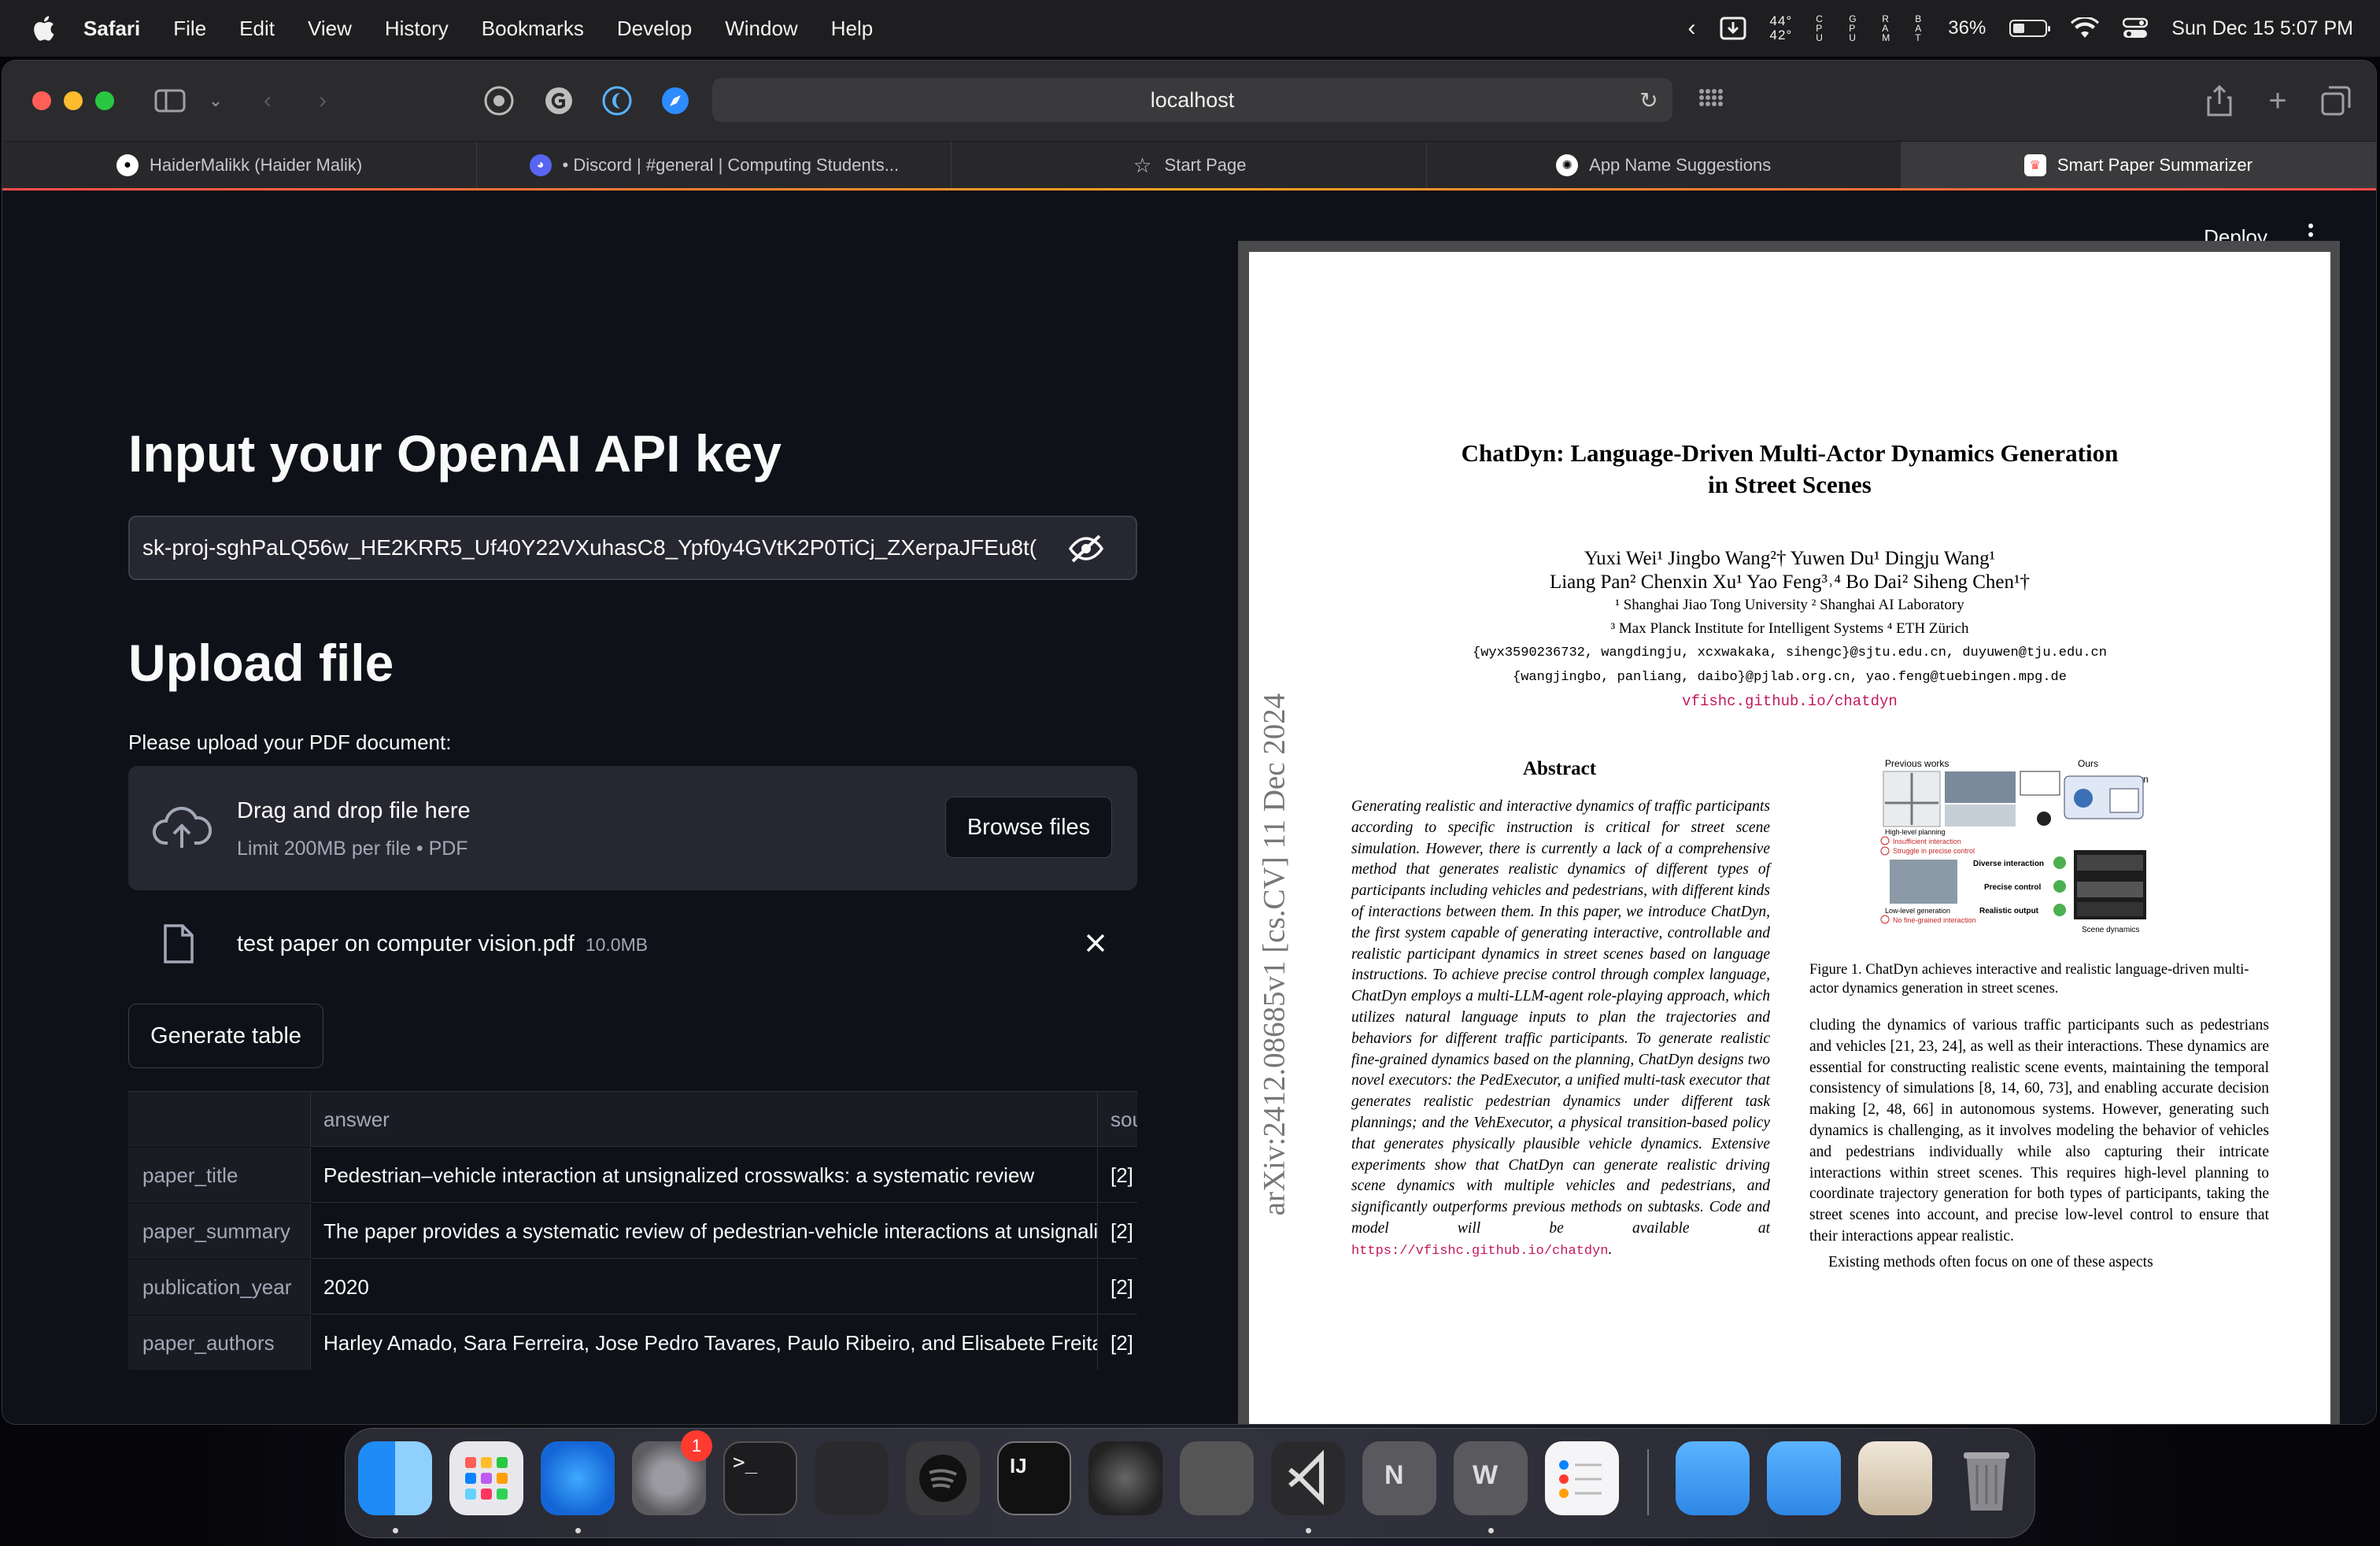  I want to click on clock: Sun Dec 15 5:07 PM, so click(2262, 28).